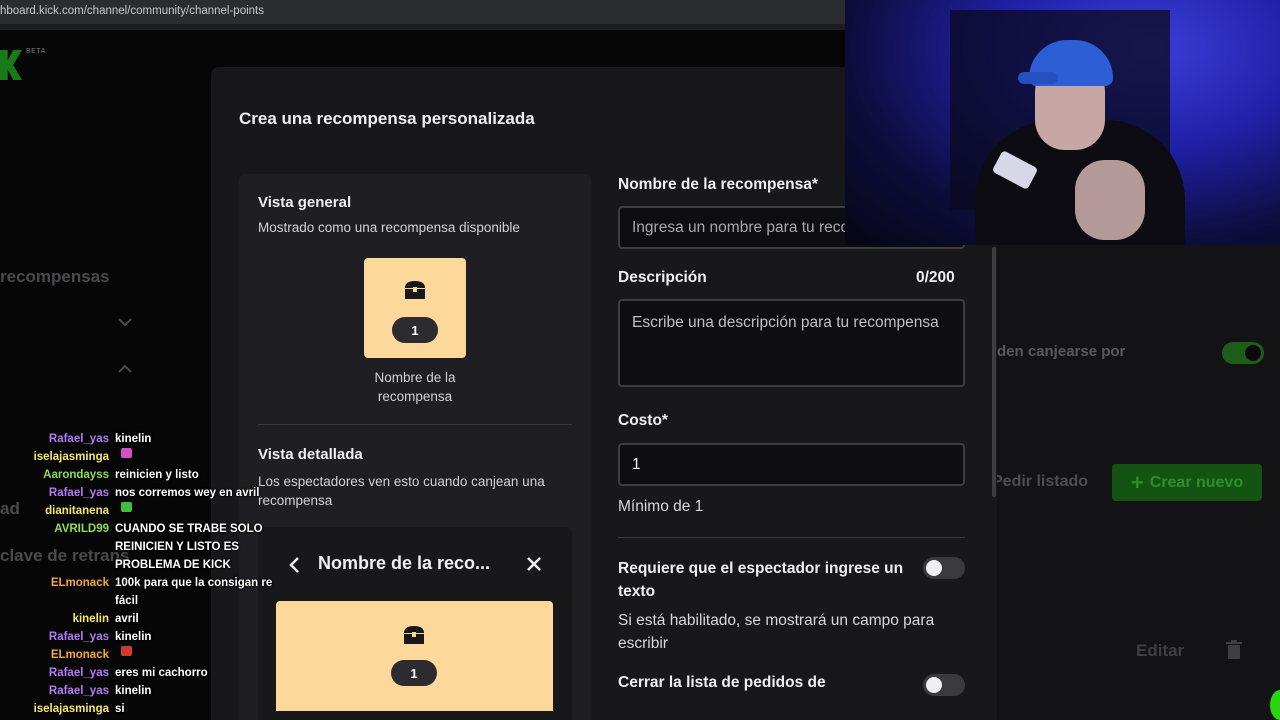 The width and height of the screenshot is (1280, 720). Describe the element at coordinates (722, 682) in the screenshot. I see `close-requests-label: Cerrar la lista de pedidos de` at that location.